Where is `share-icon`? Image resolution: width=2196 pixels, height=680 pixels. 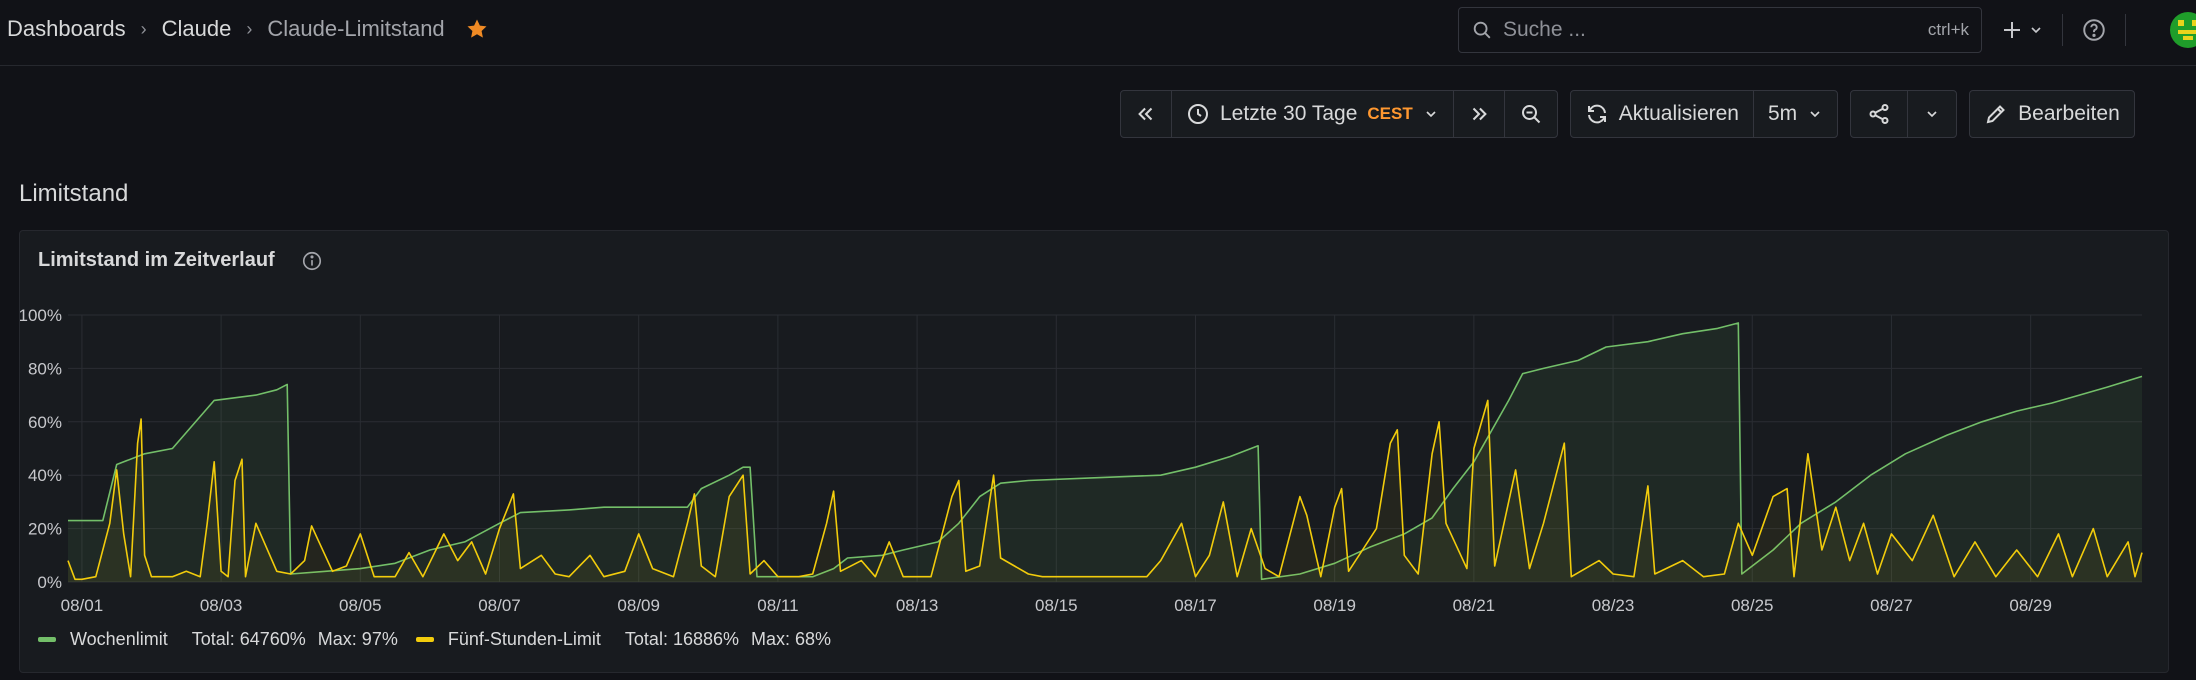
share-icon is located at coordinates (1879, 114).